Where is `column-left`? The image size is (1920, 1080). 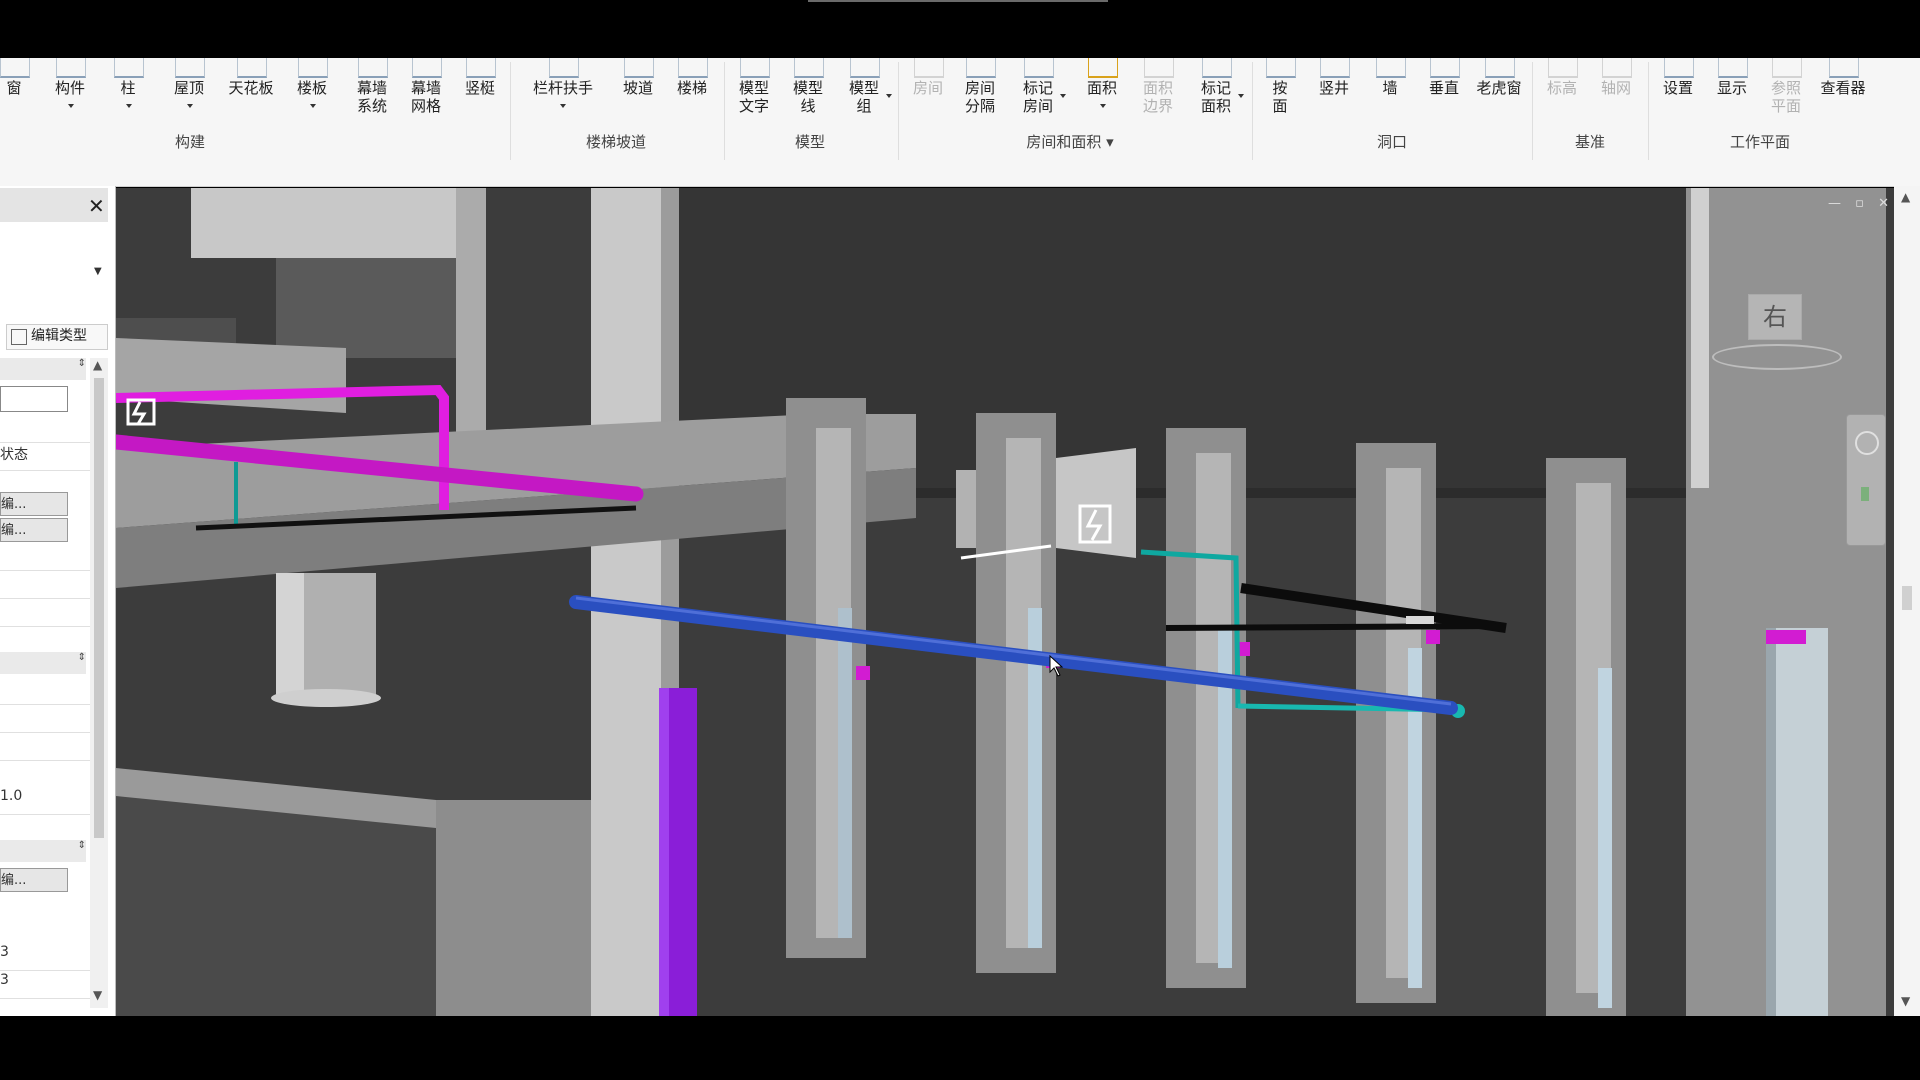 column-left is located at coordinates (471, 318).